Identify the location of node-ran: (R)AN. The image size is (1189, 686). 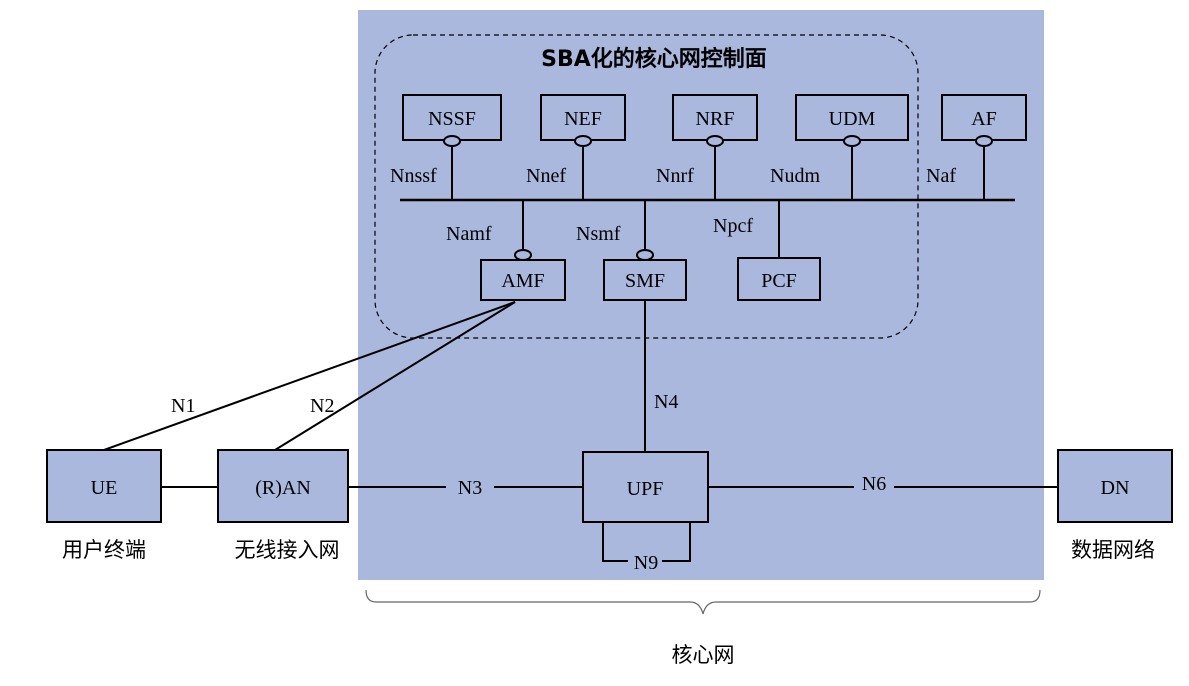
(283, 486).